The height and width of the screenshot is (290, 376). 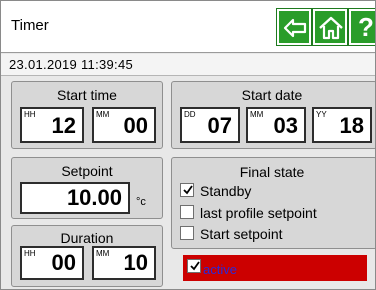 I want to click on start-time-hour-value: 12, so click(x=63, y=125).